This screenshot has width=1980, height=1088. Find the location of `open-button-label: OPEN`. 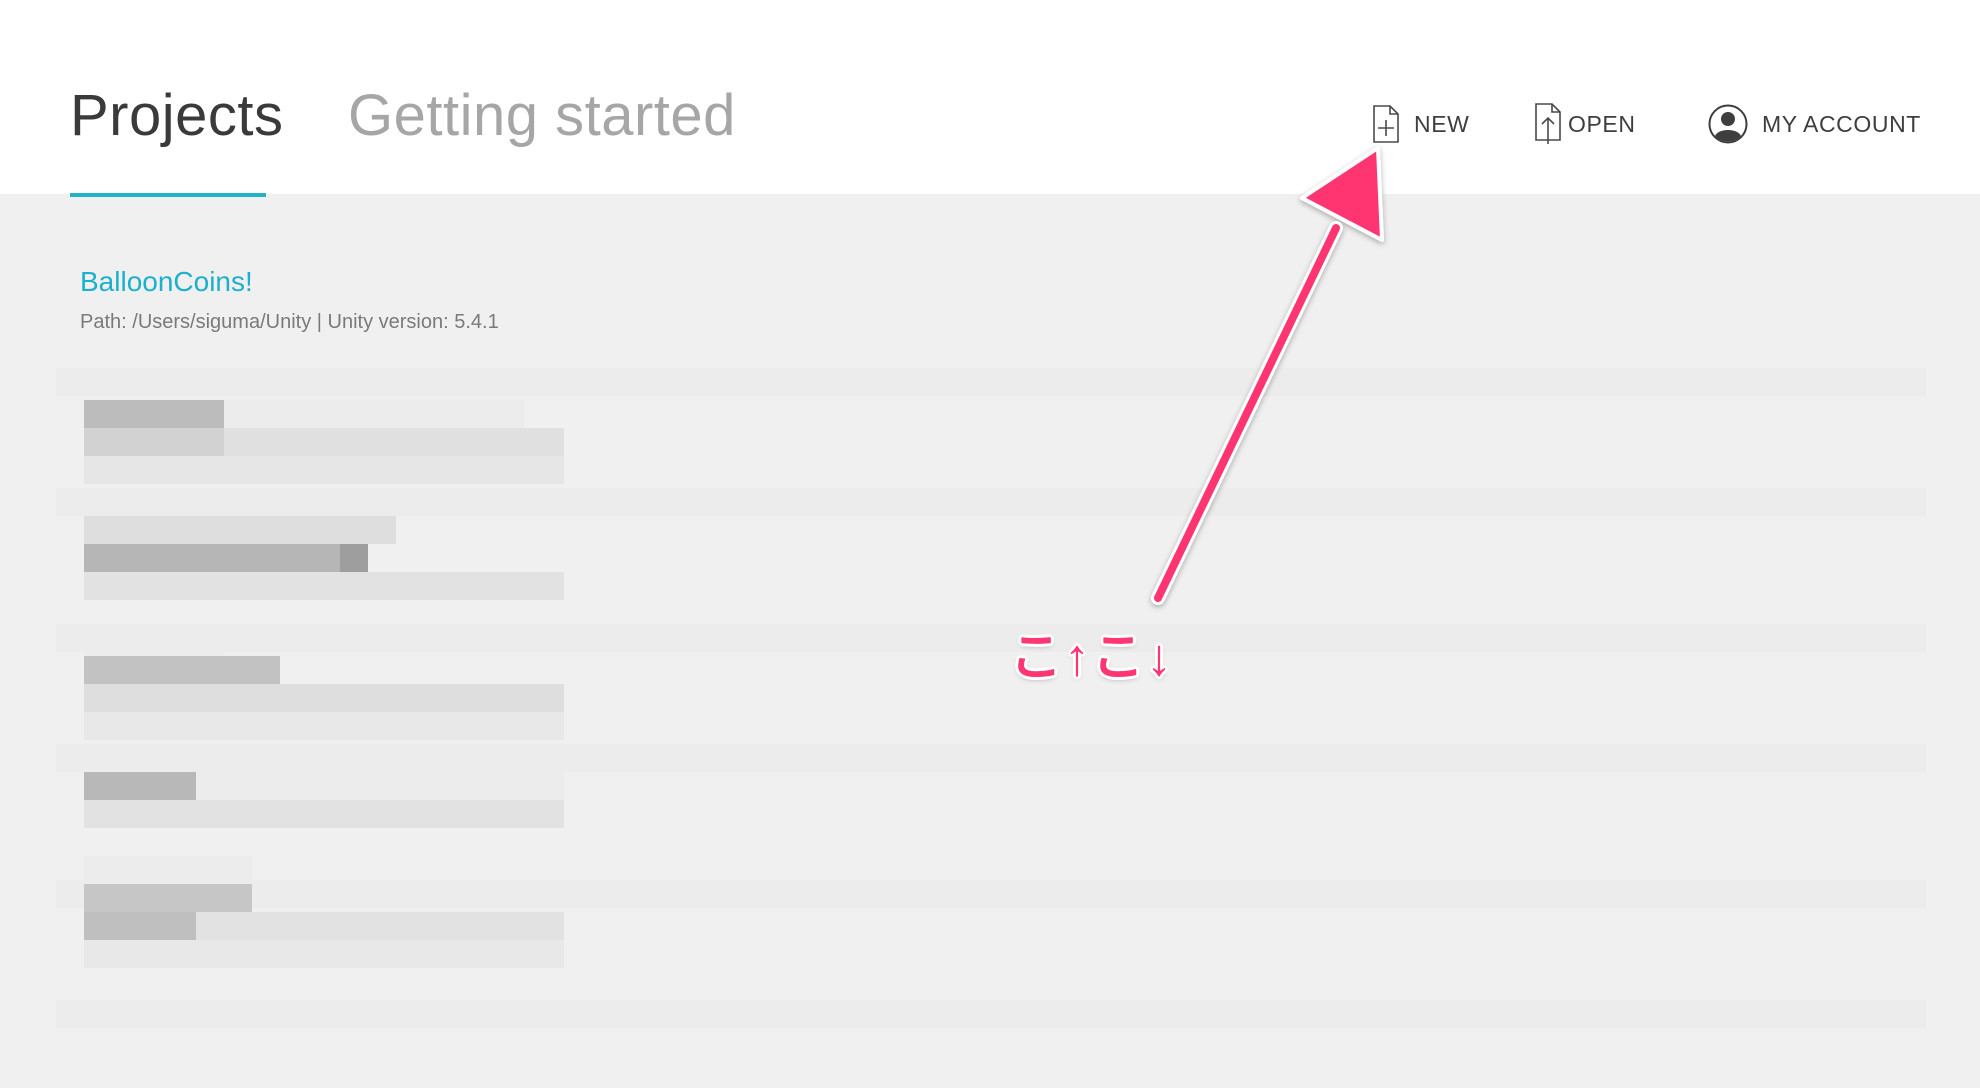

open-button-label: OPEN is located at coordinates (1602, 123).